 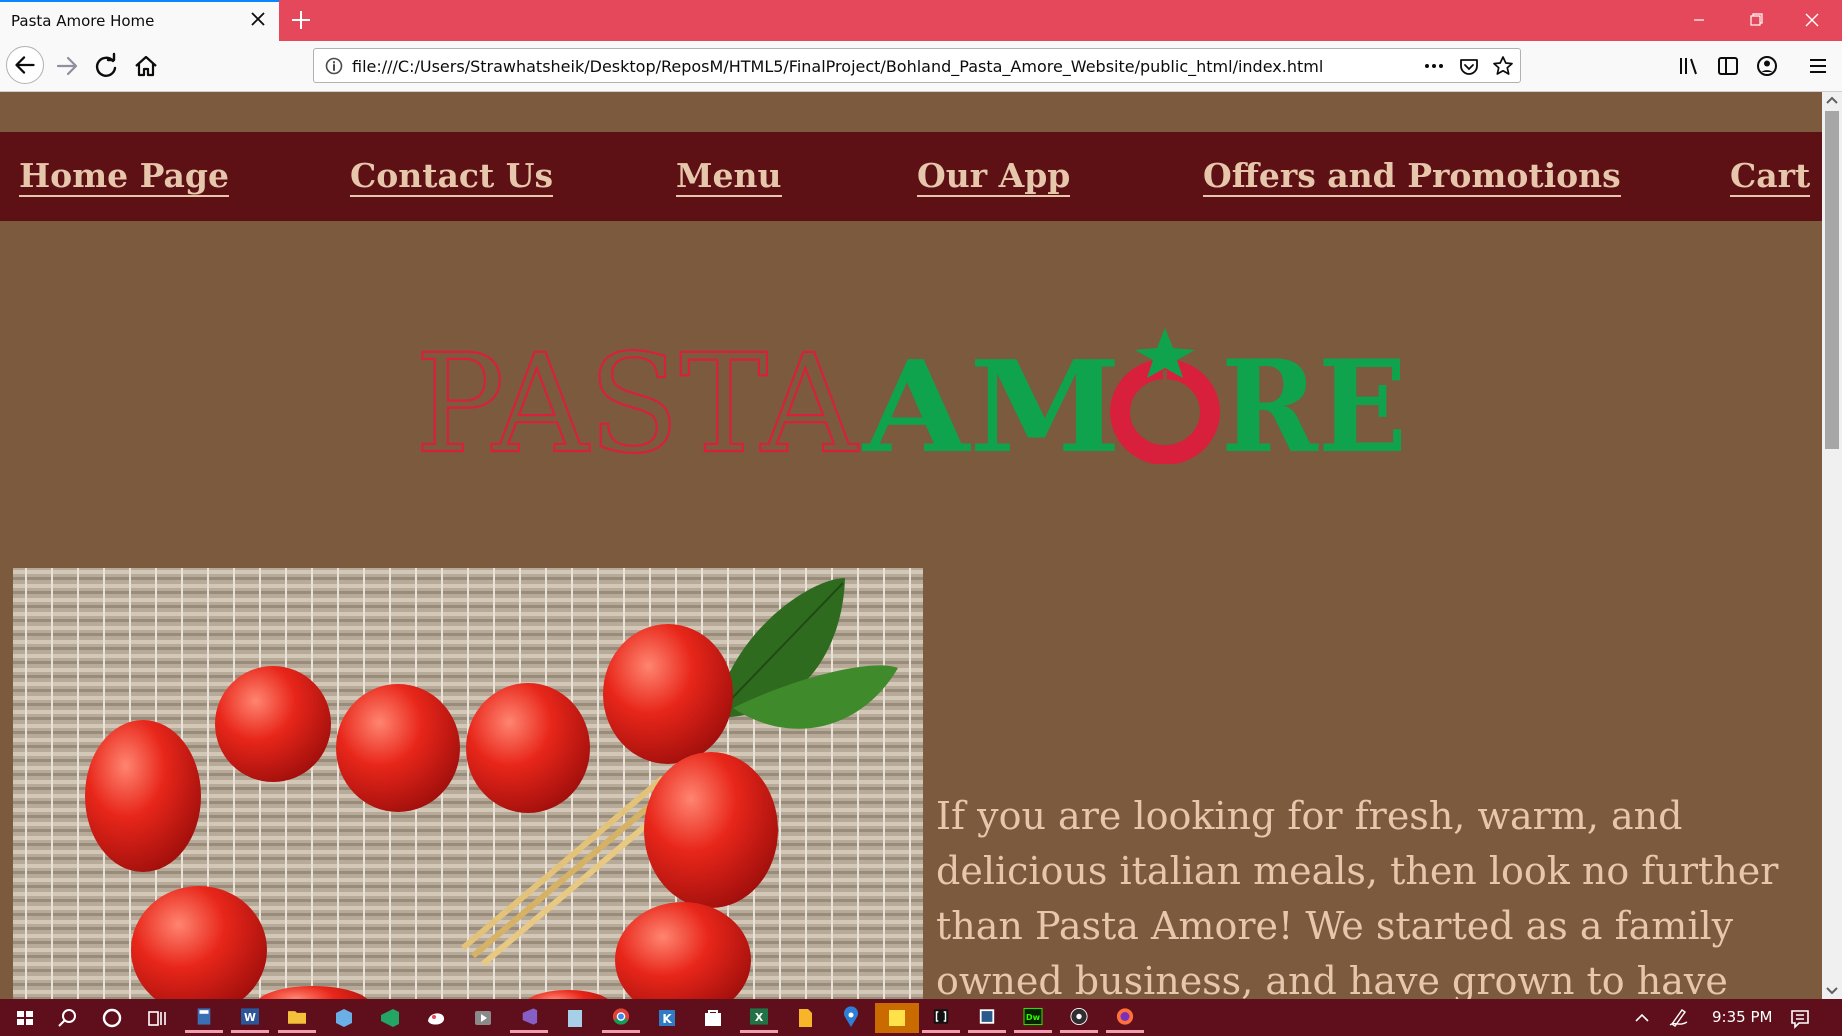 What do you see at coordinates (713, 1018) in the screenshot?
I see `store-icon` at bounding box center [713, 1018].